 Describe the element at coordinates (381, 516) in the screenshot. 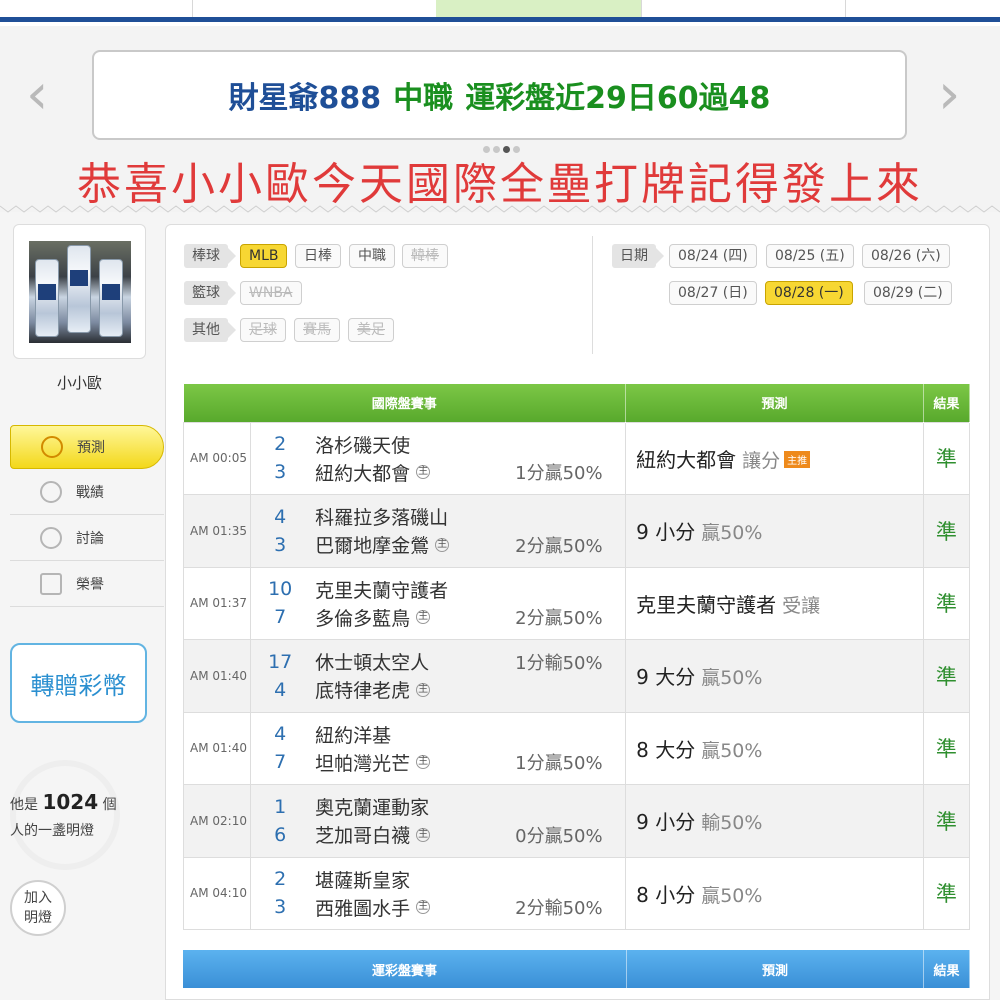

I see `away-name: 科羅拉多落磯山` at that location.